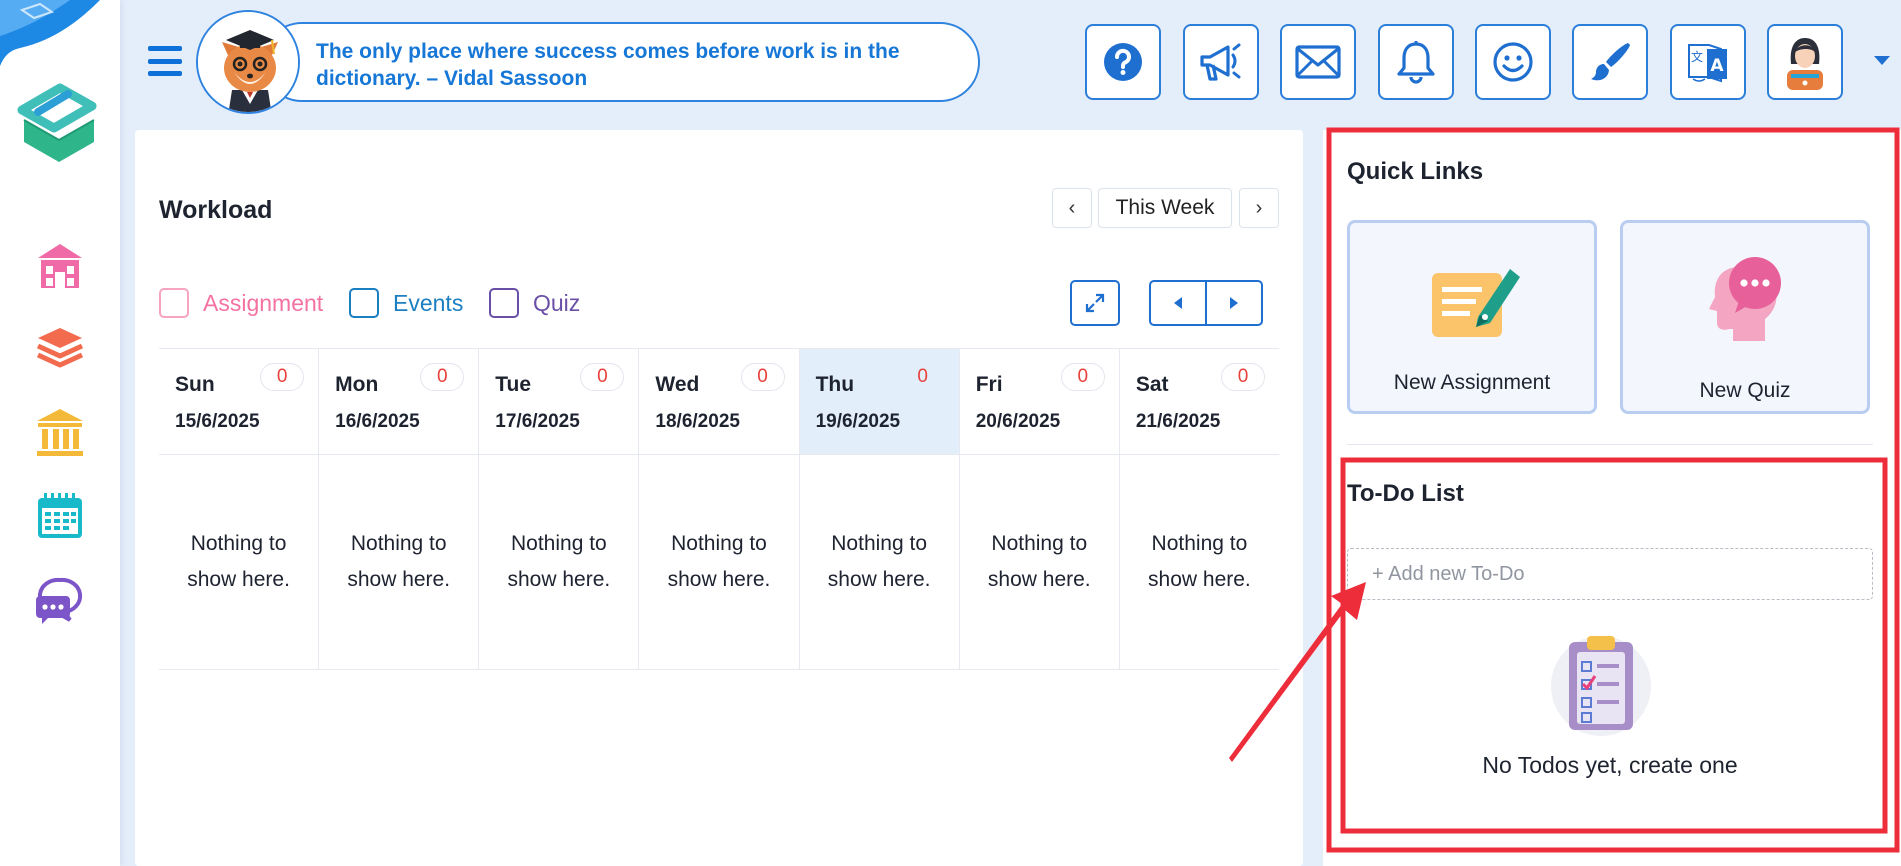  I want to click on quiz-head-icon, so click(1745, 299).